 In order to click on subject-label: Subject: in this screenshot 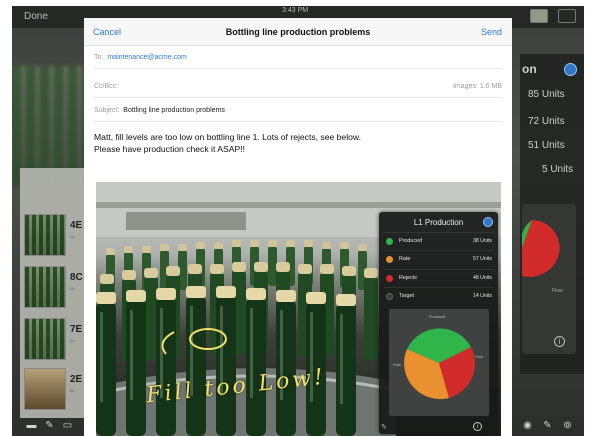, I will do `click(107, 110)`.